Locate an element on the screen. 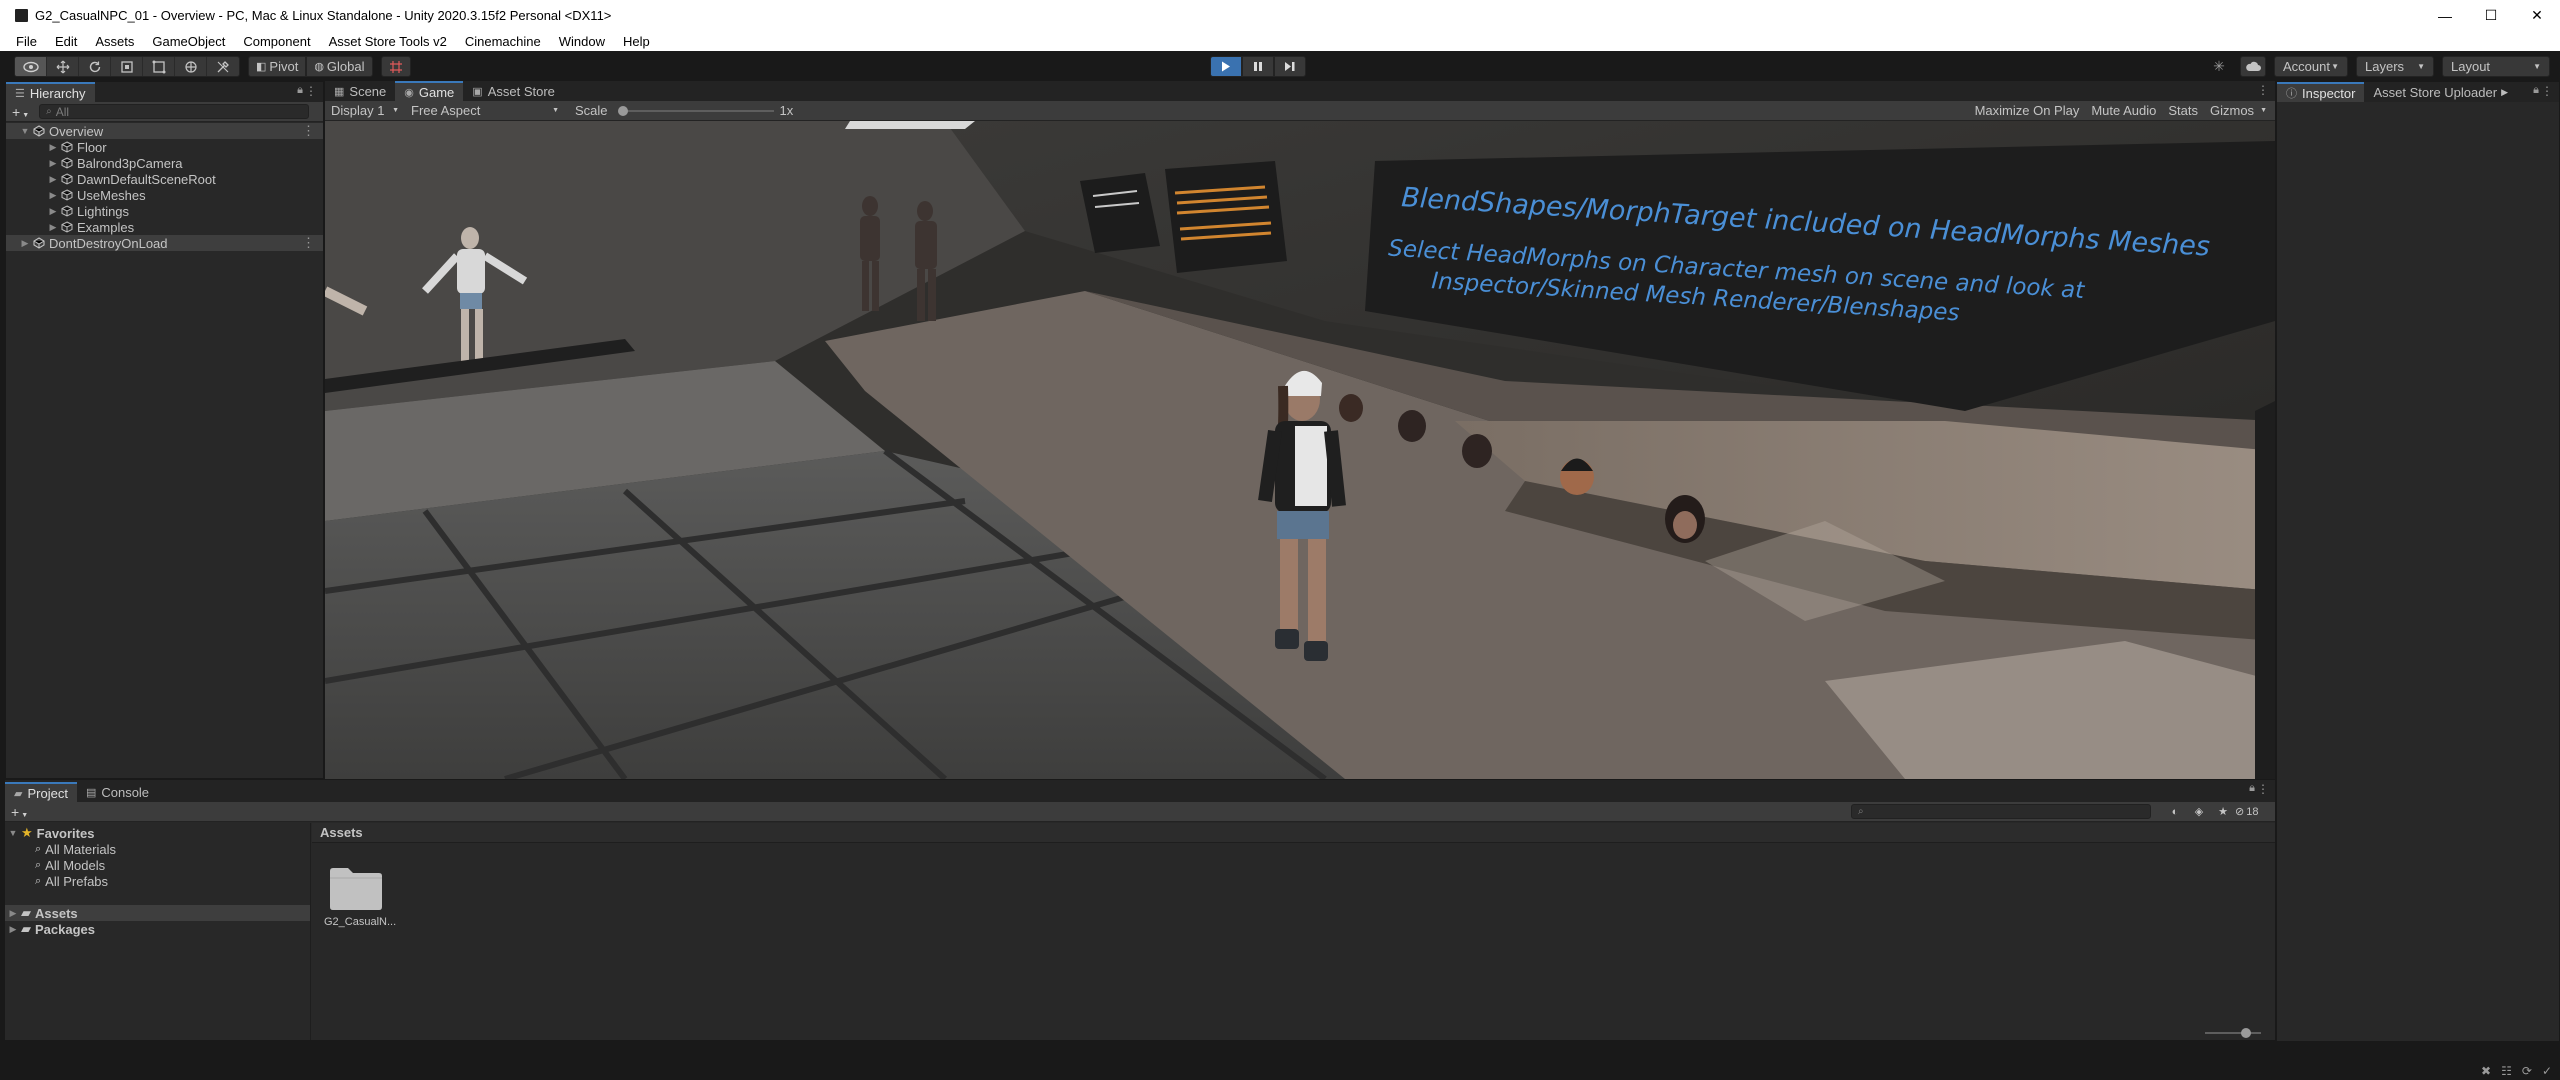  global-toggle: ◍ Global is located at coordinates (339, 66).